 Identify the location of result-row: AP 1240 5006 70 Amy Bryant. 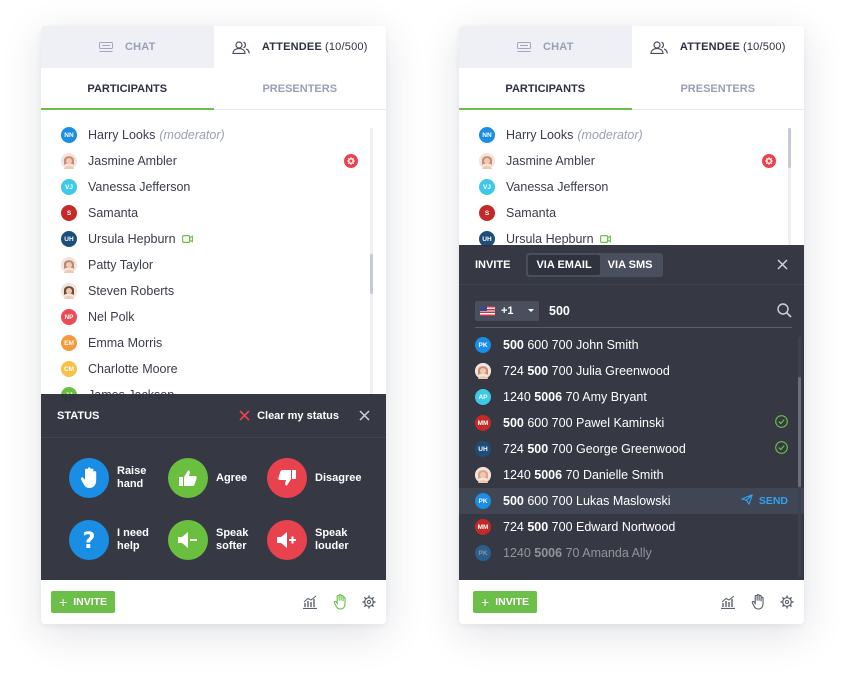
(631, 397).